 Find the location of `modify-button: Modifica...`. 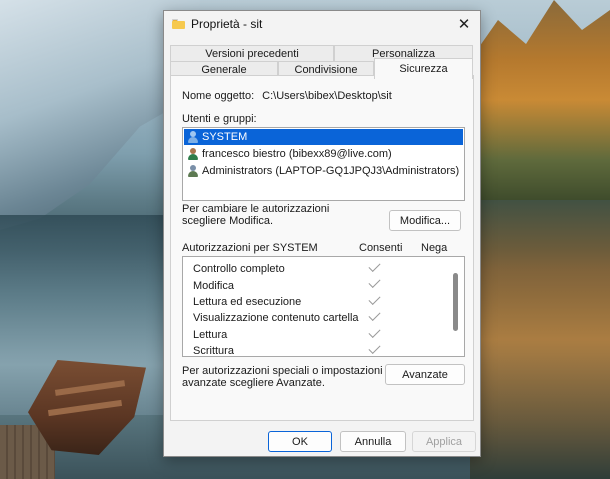

modify-button: Modifica... is located at coordinates (425, 220).